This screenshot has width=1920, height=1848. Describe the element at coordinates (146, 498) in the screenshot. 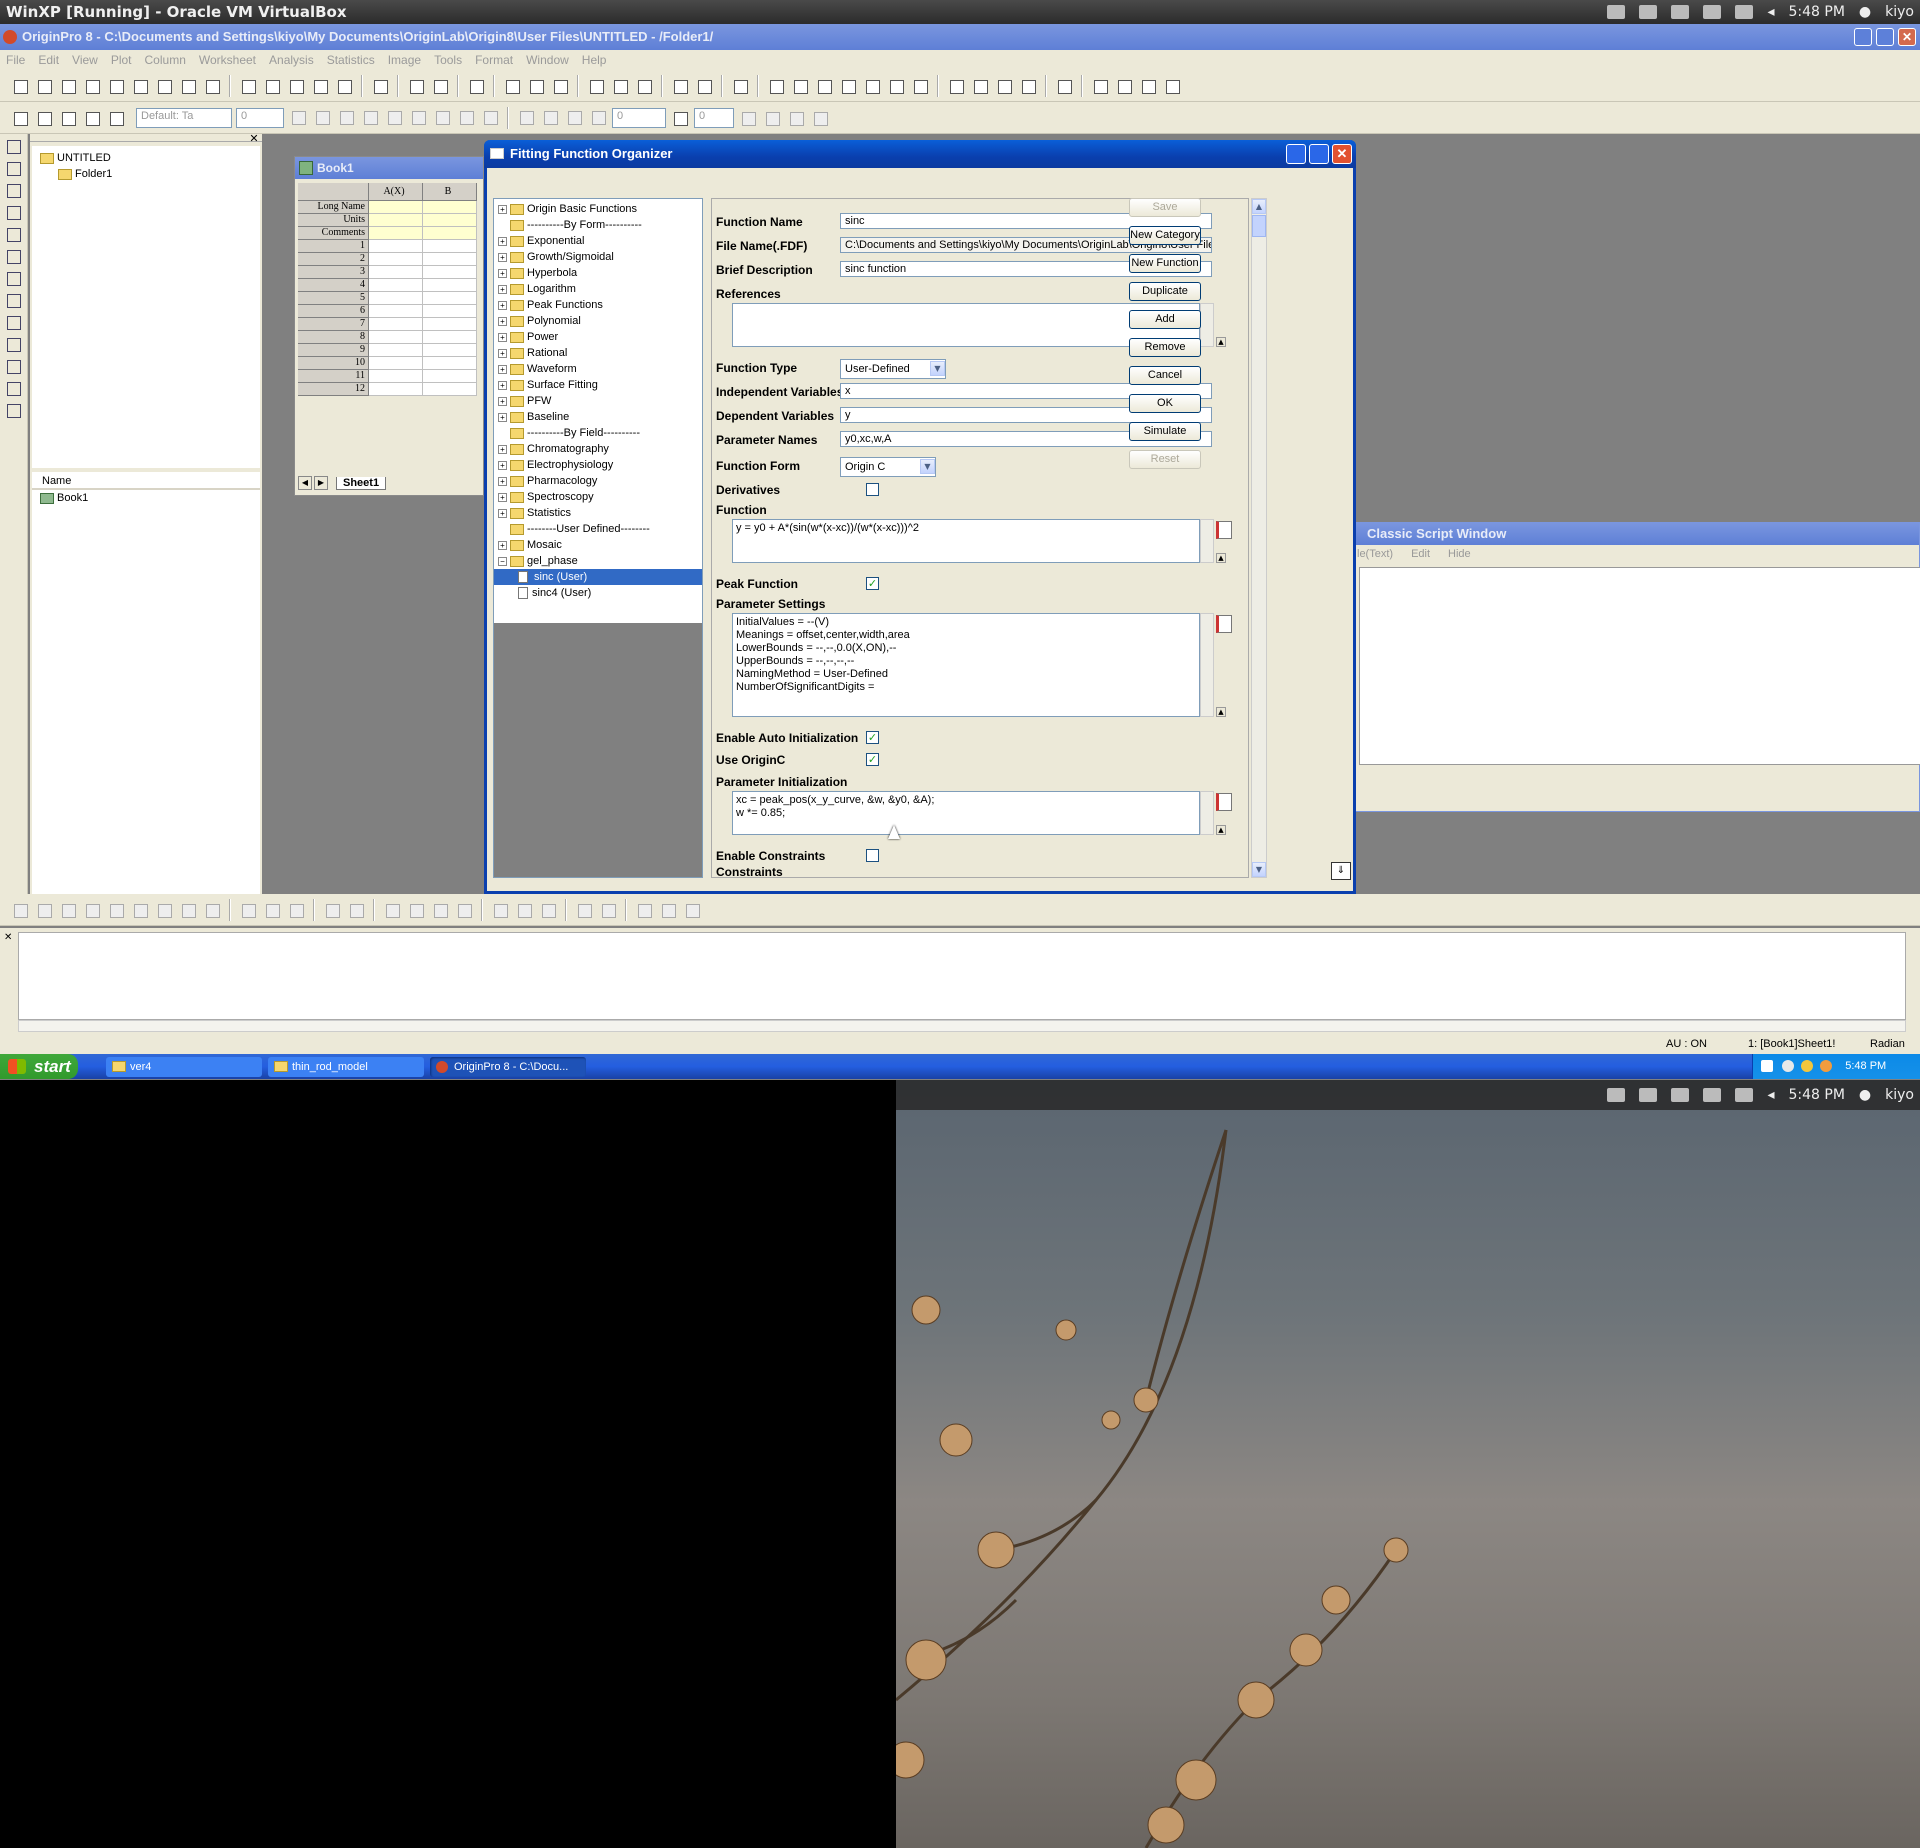

I see `list-item: Book1` at that location.